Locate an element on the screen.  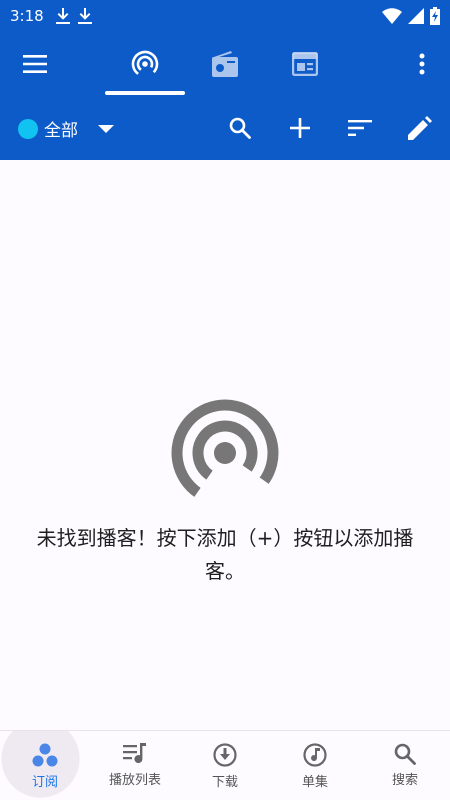
nav-playlist: 播放列表 is located at coordinates (135, 765).